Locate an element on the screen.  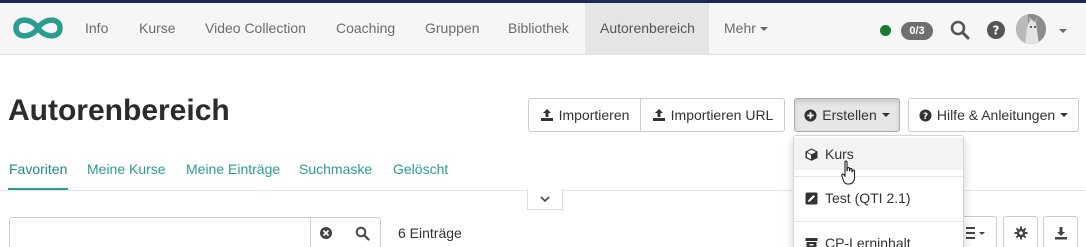
help-guides-button: ? Hilfe & Anleitungen is located at coordinates (993, 115).